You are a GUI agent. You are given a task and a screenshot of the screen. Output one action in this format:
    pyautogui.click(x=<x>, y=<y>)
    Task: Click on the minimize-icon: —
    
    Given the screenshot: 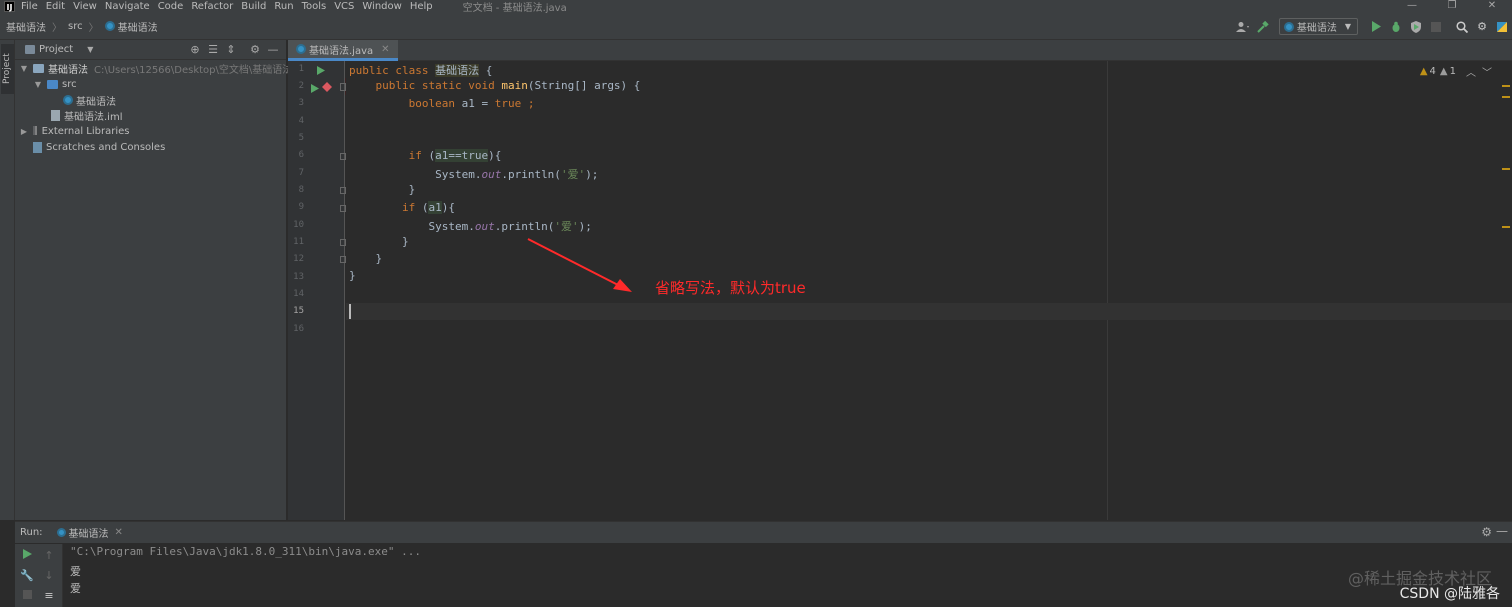 What is the action you would take?
    pyautogui.click(x=1412, y=6)
    